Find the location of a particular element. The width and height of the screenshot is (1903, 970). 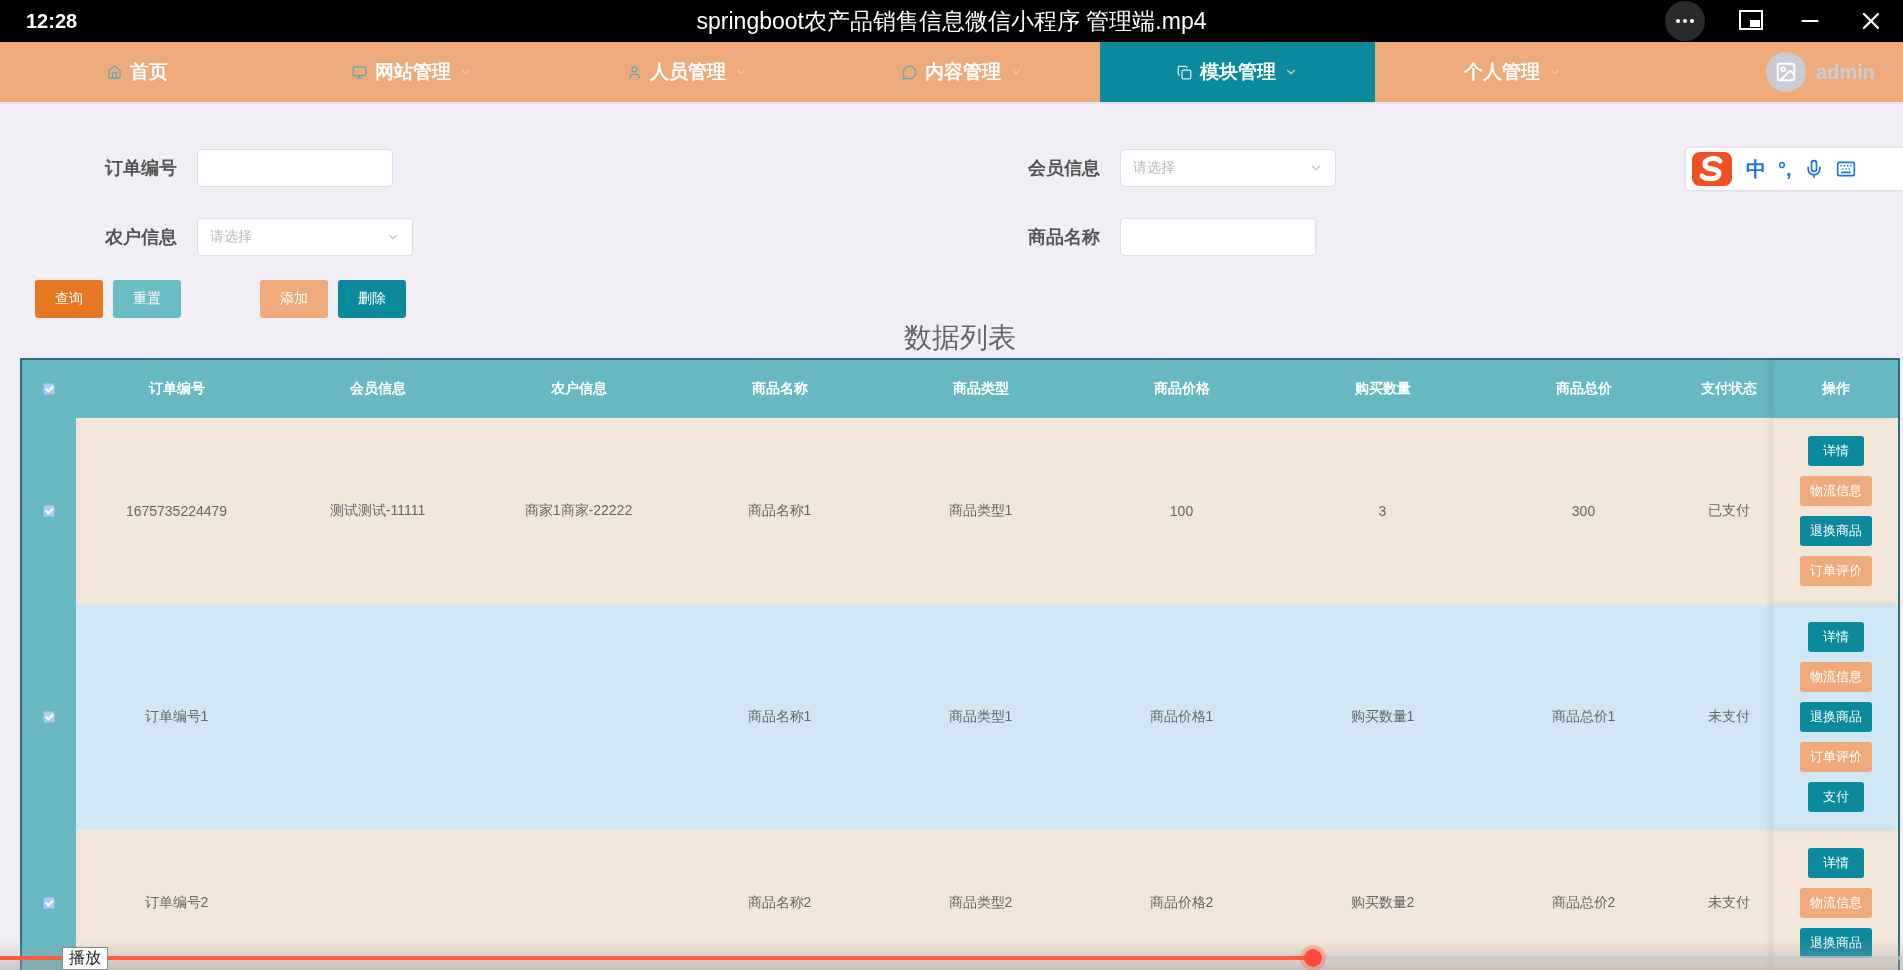

filter-label: 农户信息 is located at coordinates (141, 237).